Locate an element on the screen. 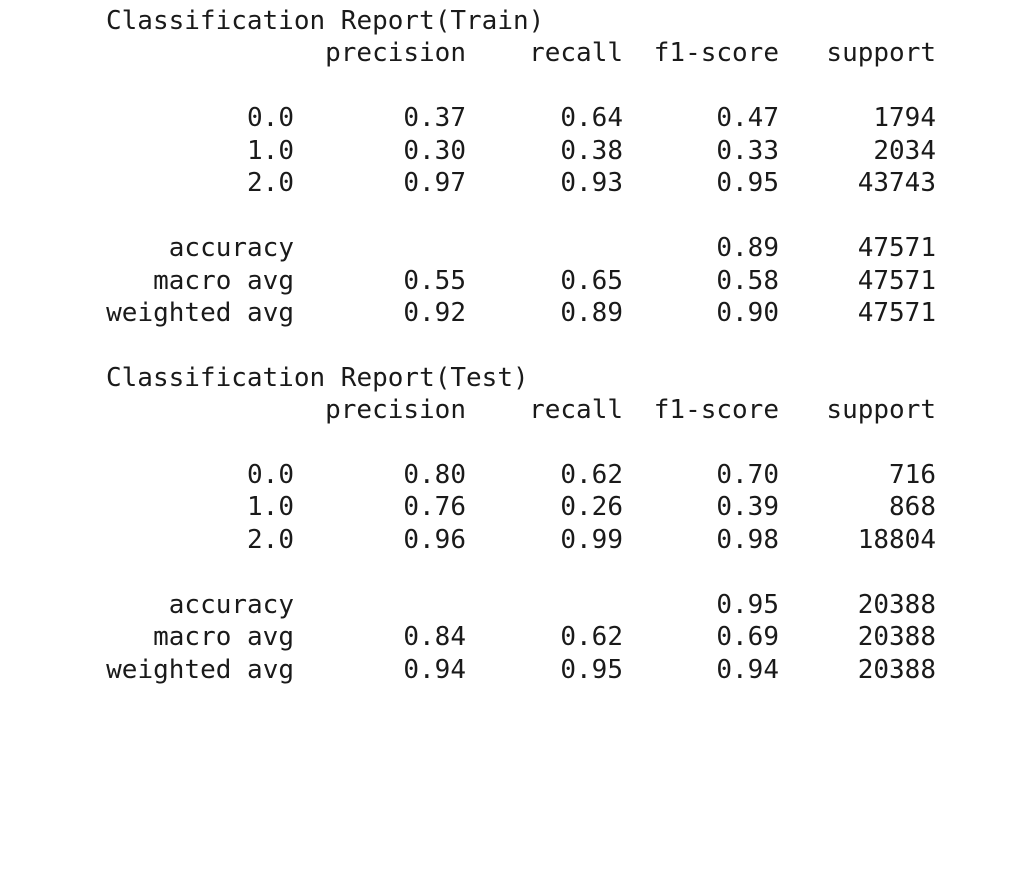 The width and height of the screenshot is (1016, 878). f1-value: 0.33 is located at coordinates (747, 151).